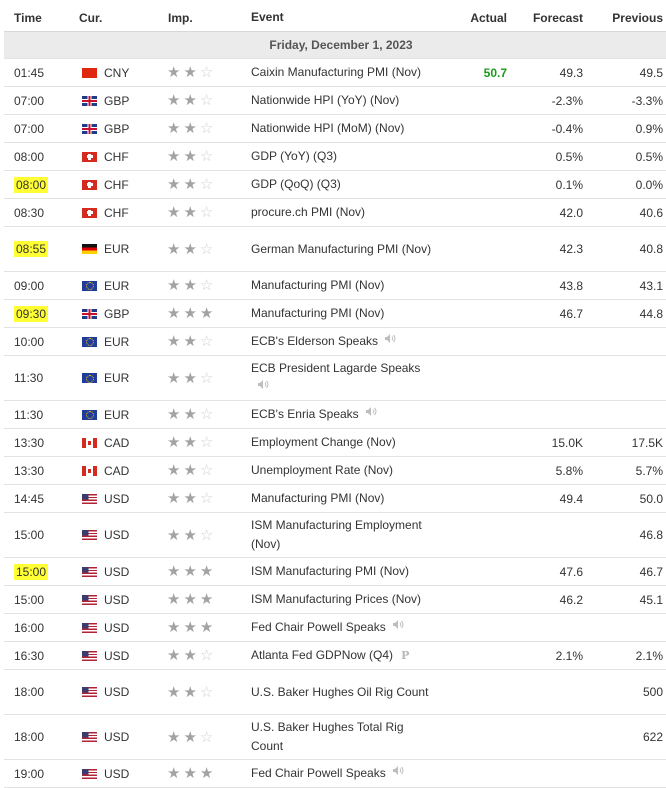 This screenshot has height=788, width=666. I want to click on header-actual: Actual, so click(474, 18).